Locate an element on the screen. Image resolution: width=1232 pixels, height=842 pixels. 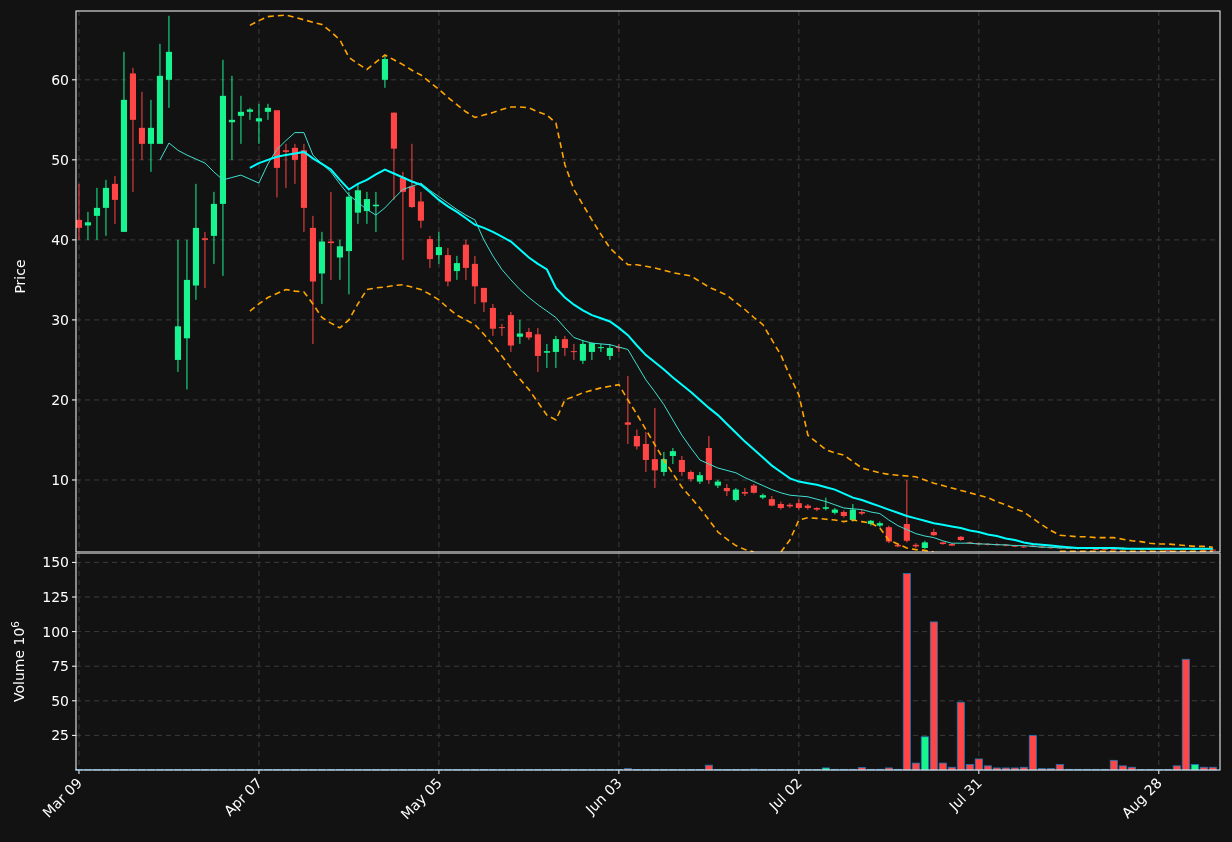
y-tick-label: 150 is located at coordinates (55, 562).